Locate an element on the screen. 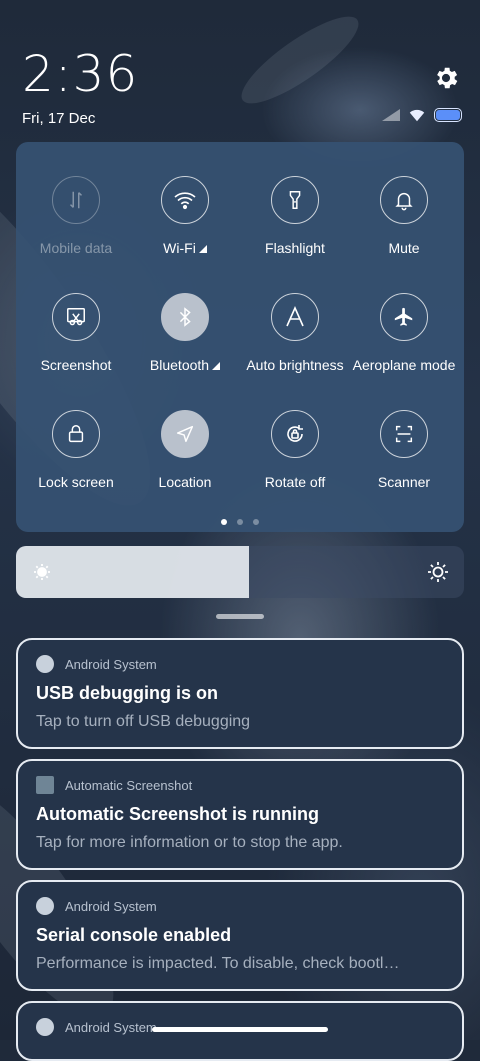  brightness-slider is located at coordinates (240, 572).